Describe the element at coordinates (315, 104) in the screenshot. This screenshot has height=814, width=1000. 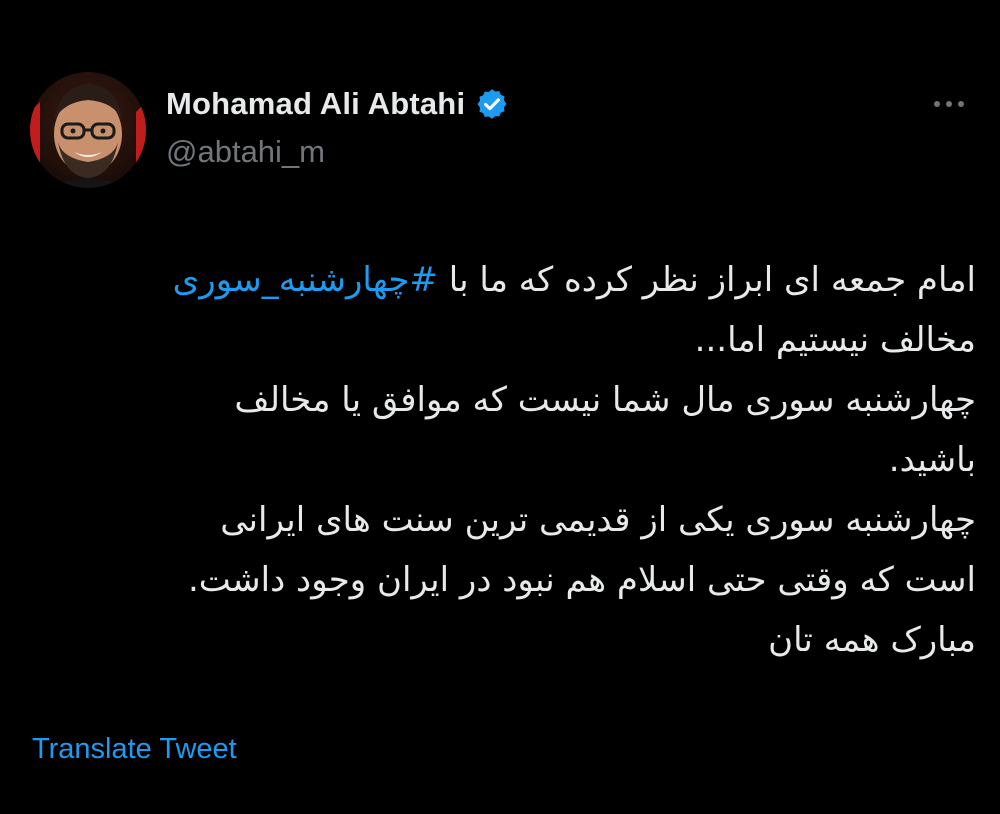
I see `author-display-name: Mohamad Ali Abtahi` at that location.